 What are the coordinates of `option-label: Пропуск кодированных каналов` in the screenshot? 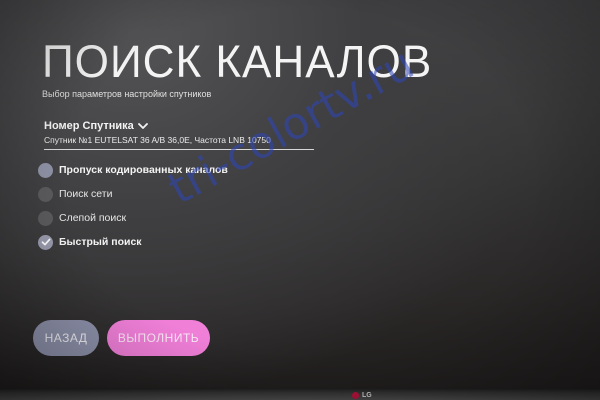 It's located at (143, 170).